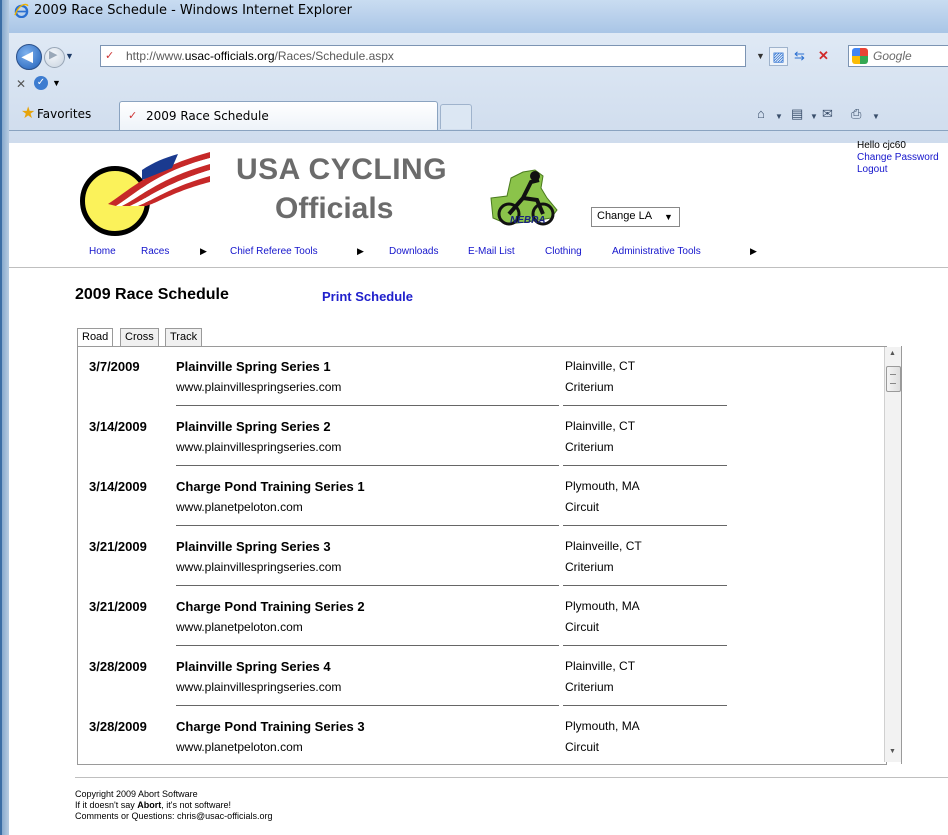  What do you see at coordinates (656, 251) in the screenshot?
I see `menu-administrative-tools: Administrative Tools` at bounding box center [656, 251].